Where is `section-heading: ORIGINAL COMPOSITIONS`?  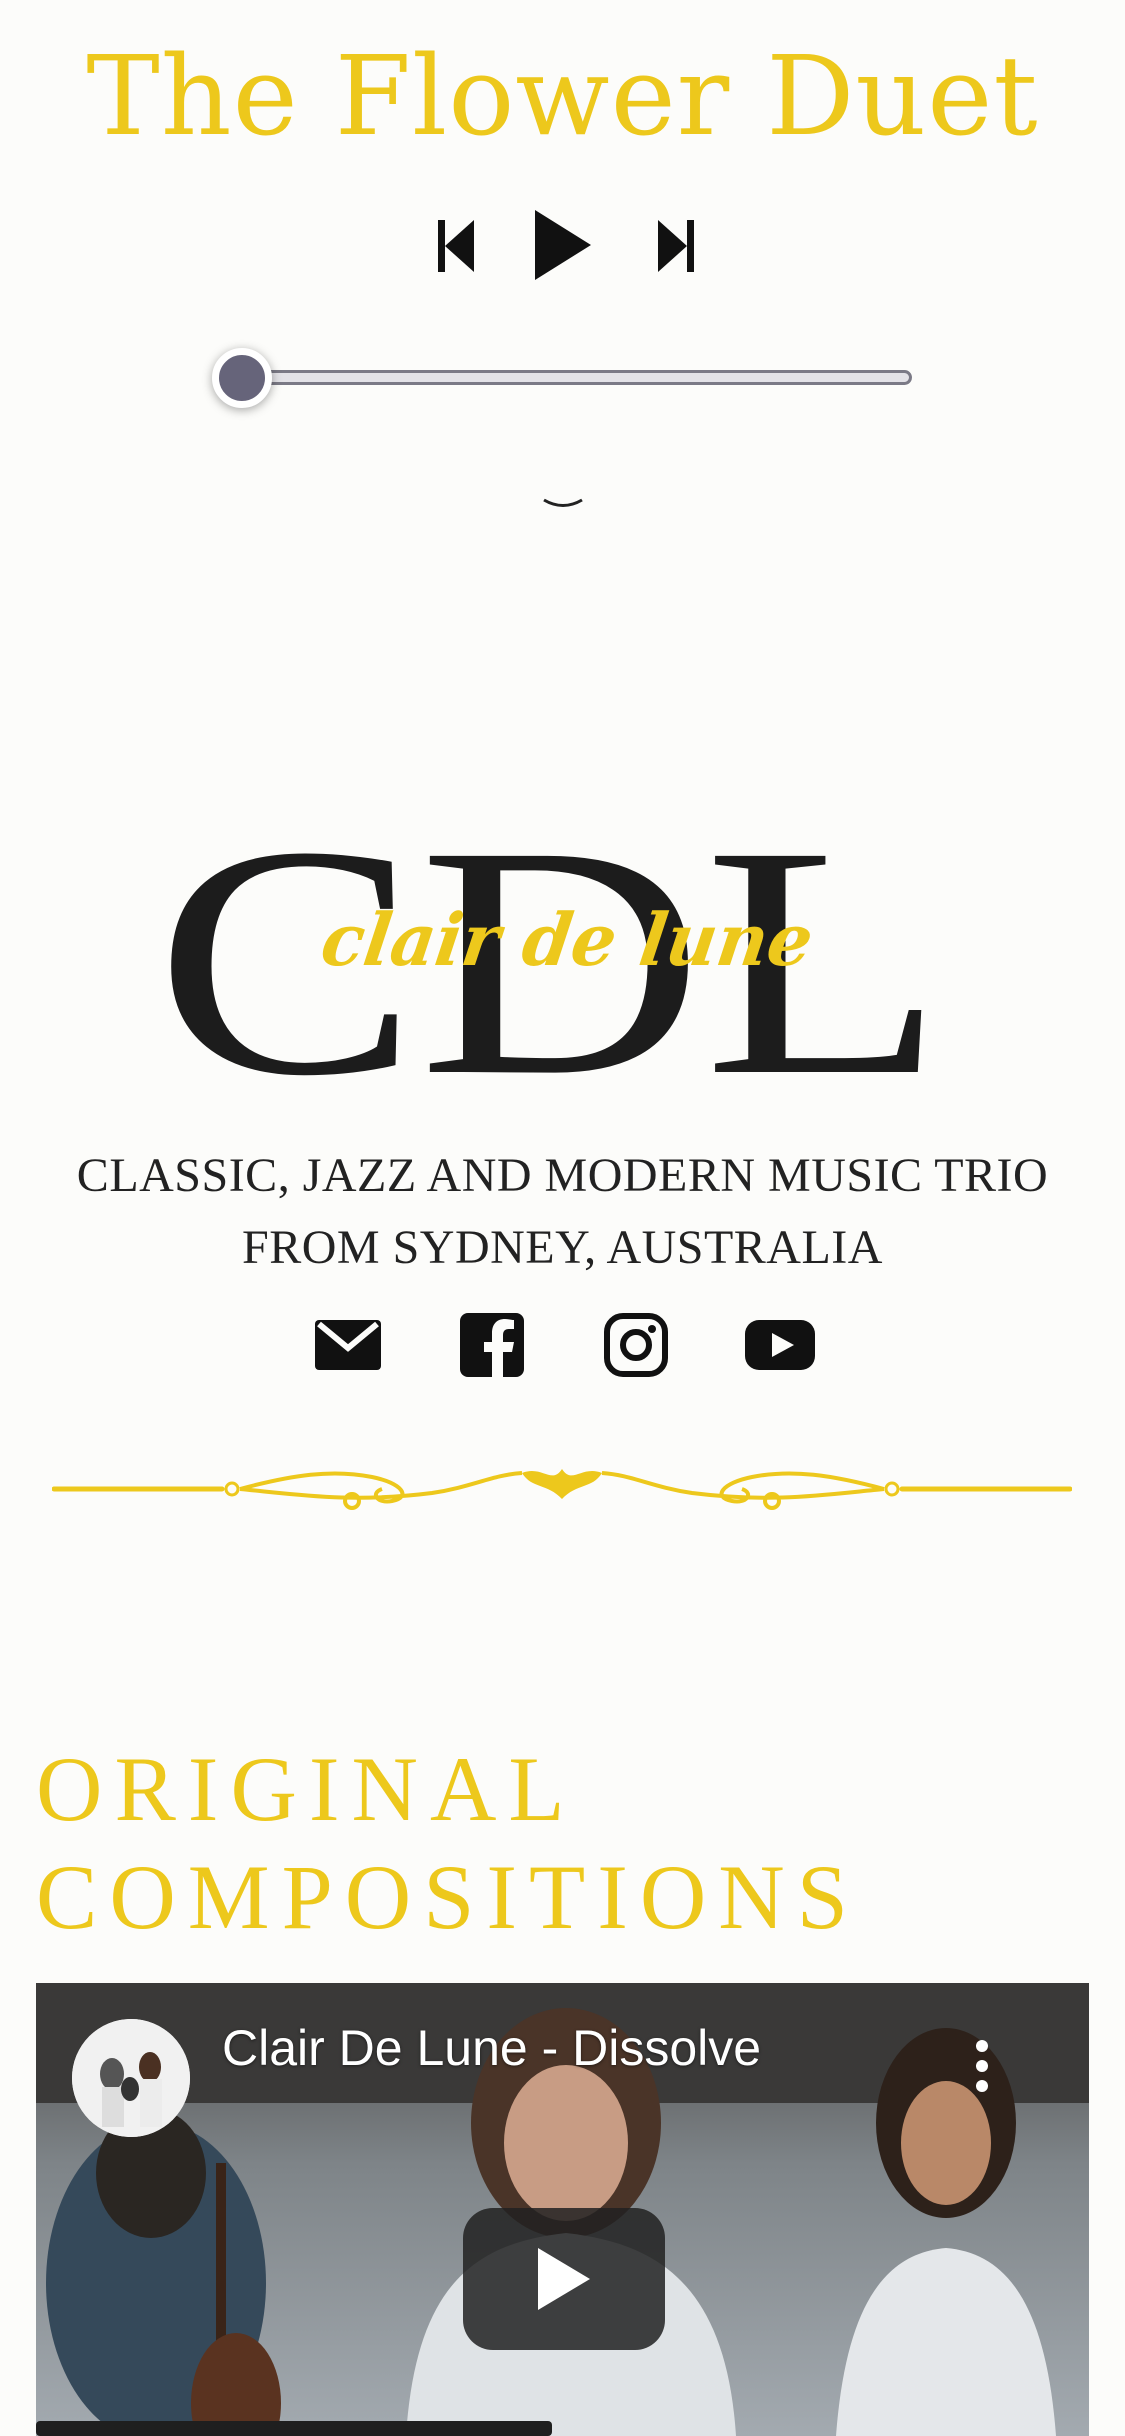 section-heading: ORIGINAL COMPOSITIONS is located at coordinates (536, 1843).